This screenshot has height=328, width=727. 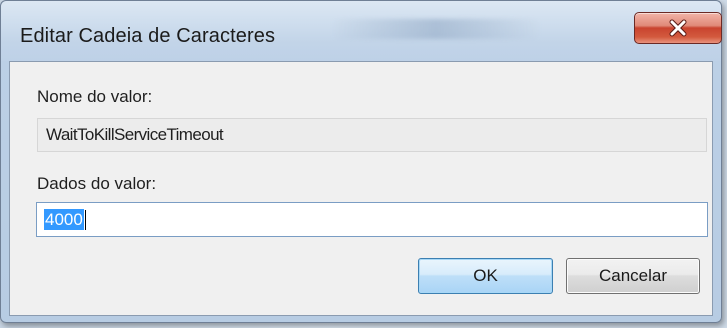 I want to click on value-data-input: 4000, so click(x=372, y=219).